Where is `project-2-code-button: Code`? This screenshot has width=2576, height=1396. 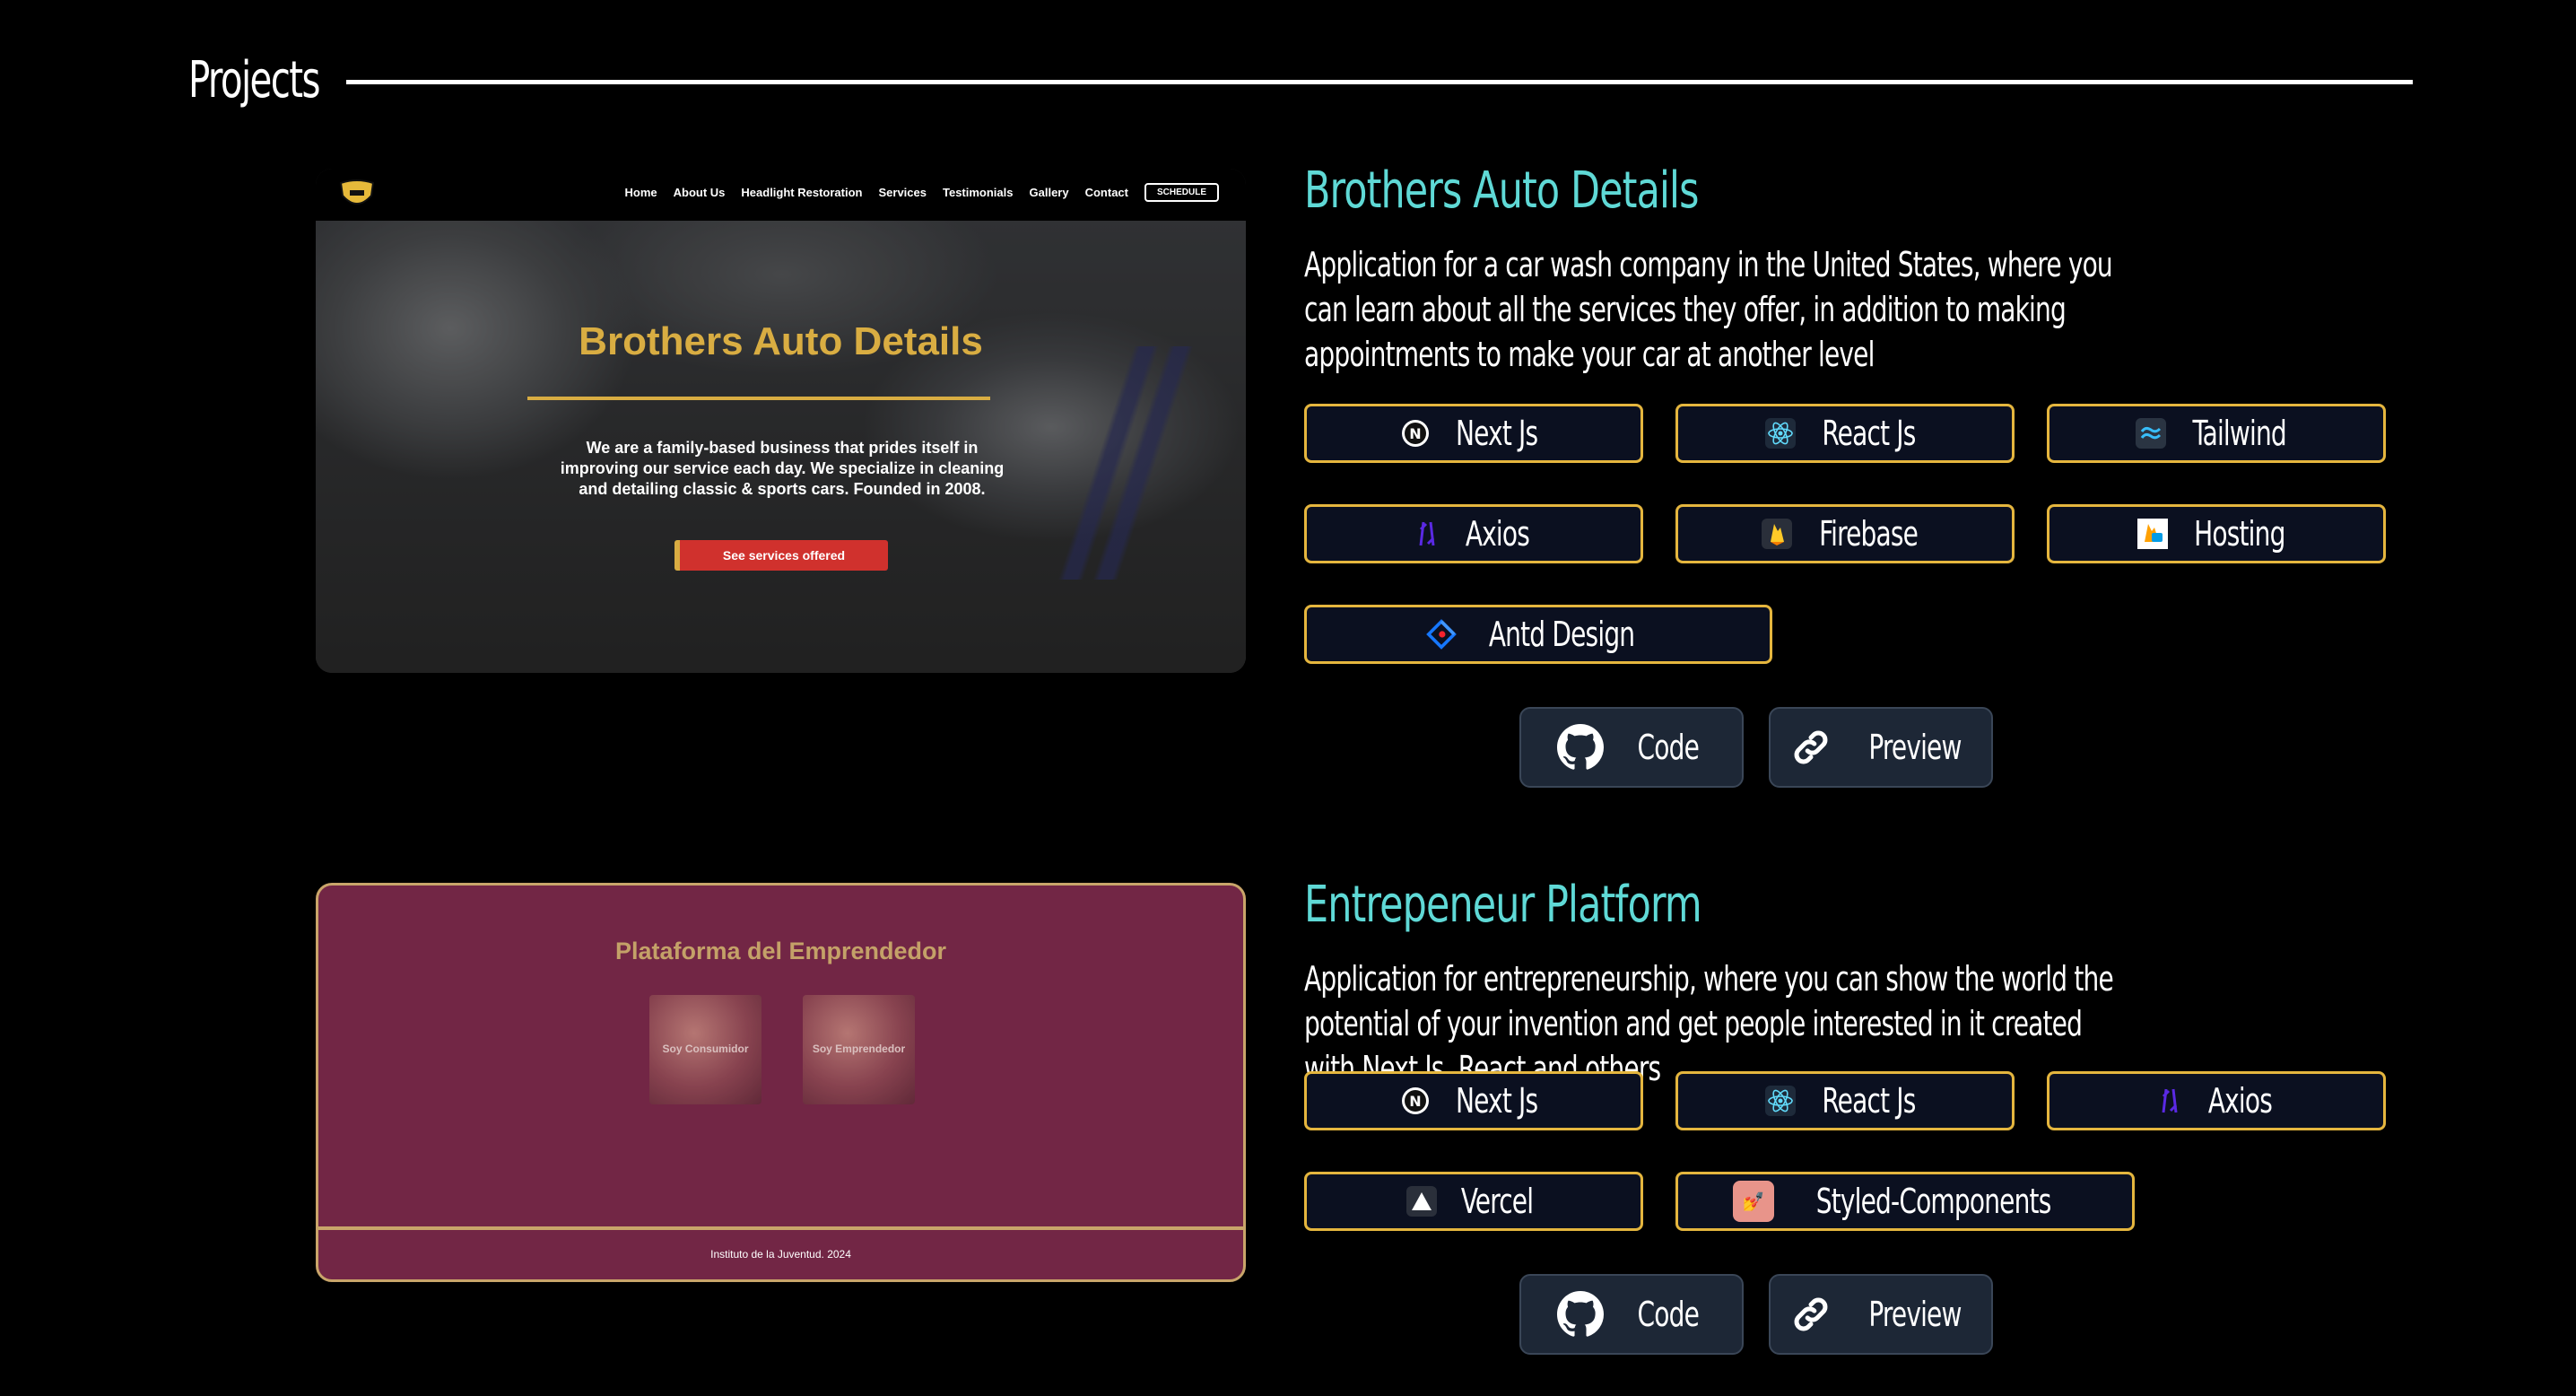 project-2-code-button: Code is located at coordinates (1631, 1314).